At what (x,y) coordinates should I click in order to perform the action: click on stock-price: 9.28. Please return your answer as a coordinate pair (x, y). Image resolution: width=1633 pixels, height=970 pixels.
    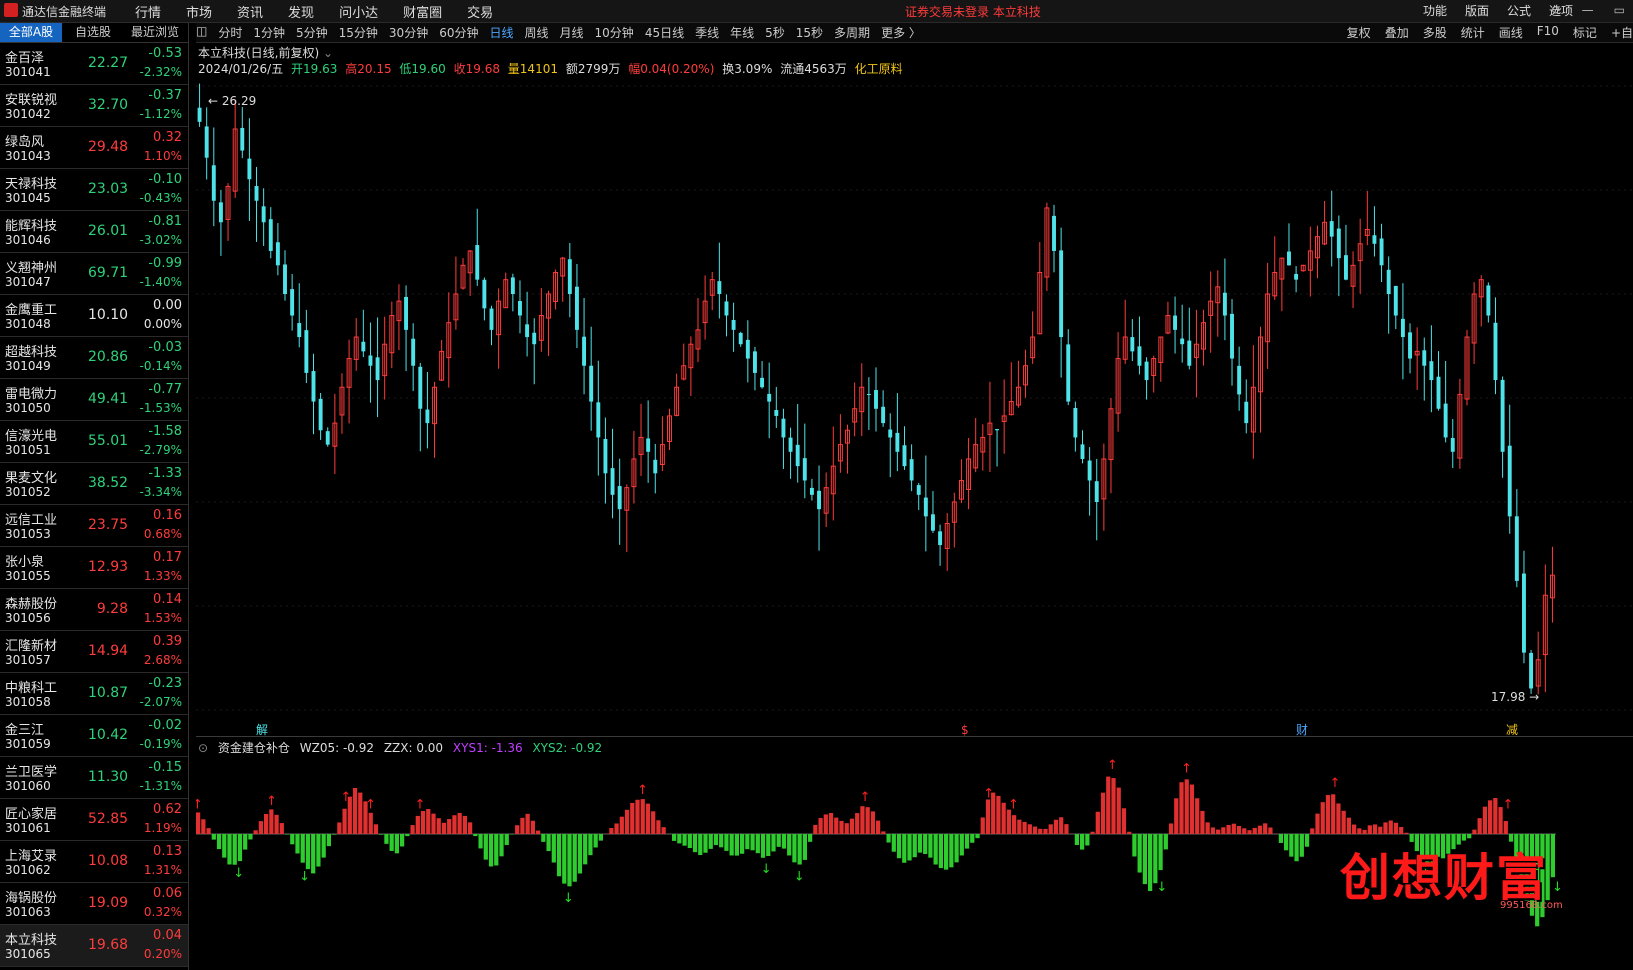
    Looking at the image, I should click on (112, 609).